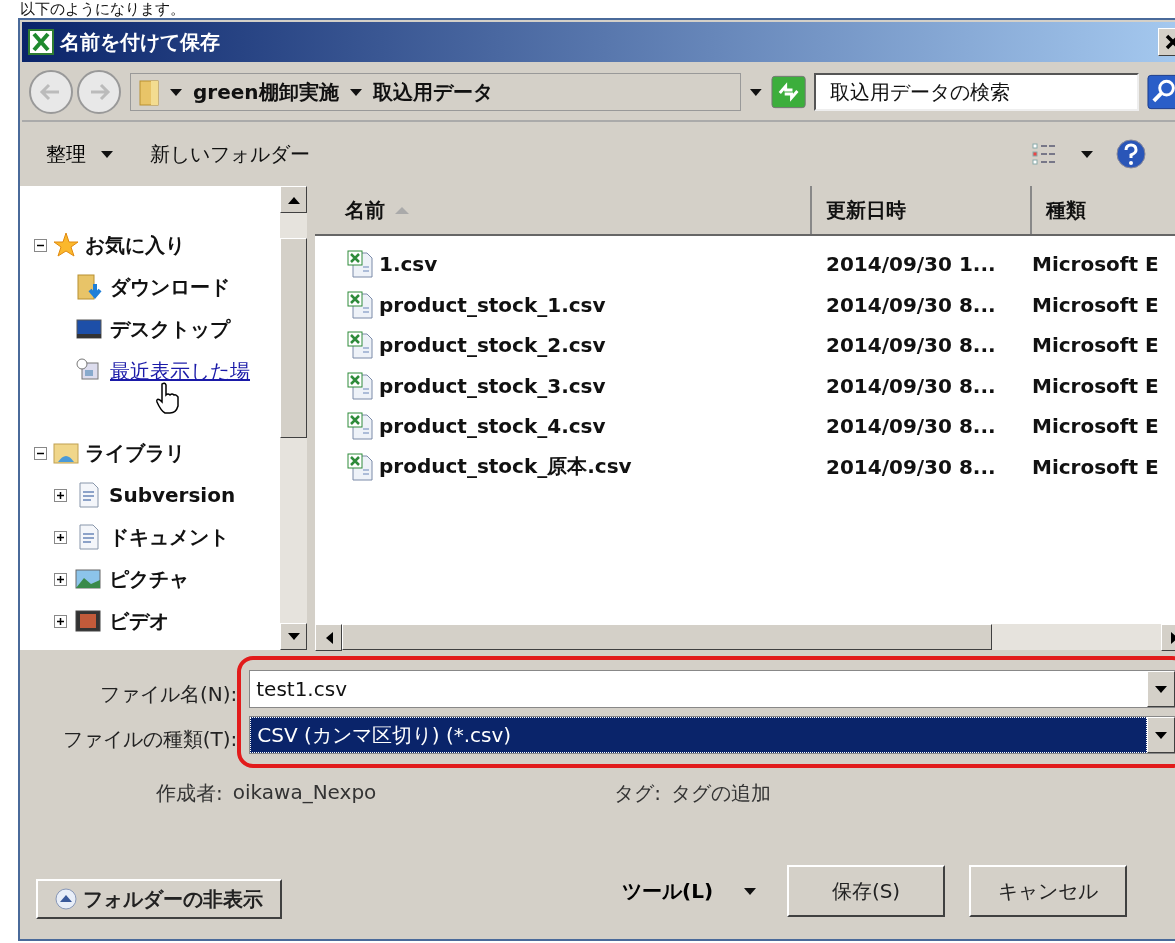  What do you see at coordinates (169, 537) in the screenshot?
I see `tree-item: ドキュメント` at bounding box center [169, 537].